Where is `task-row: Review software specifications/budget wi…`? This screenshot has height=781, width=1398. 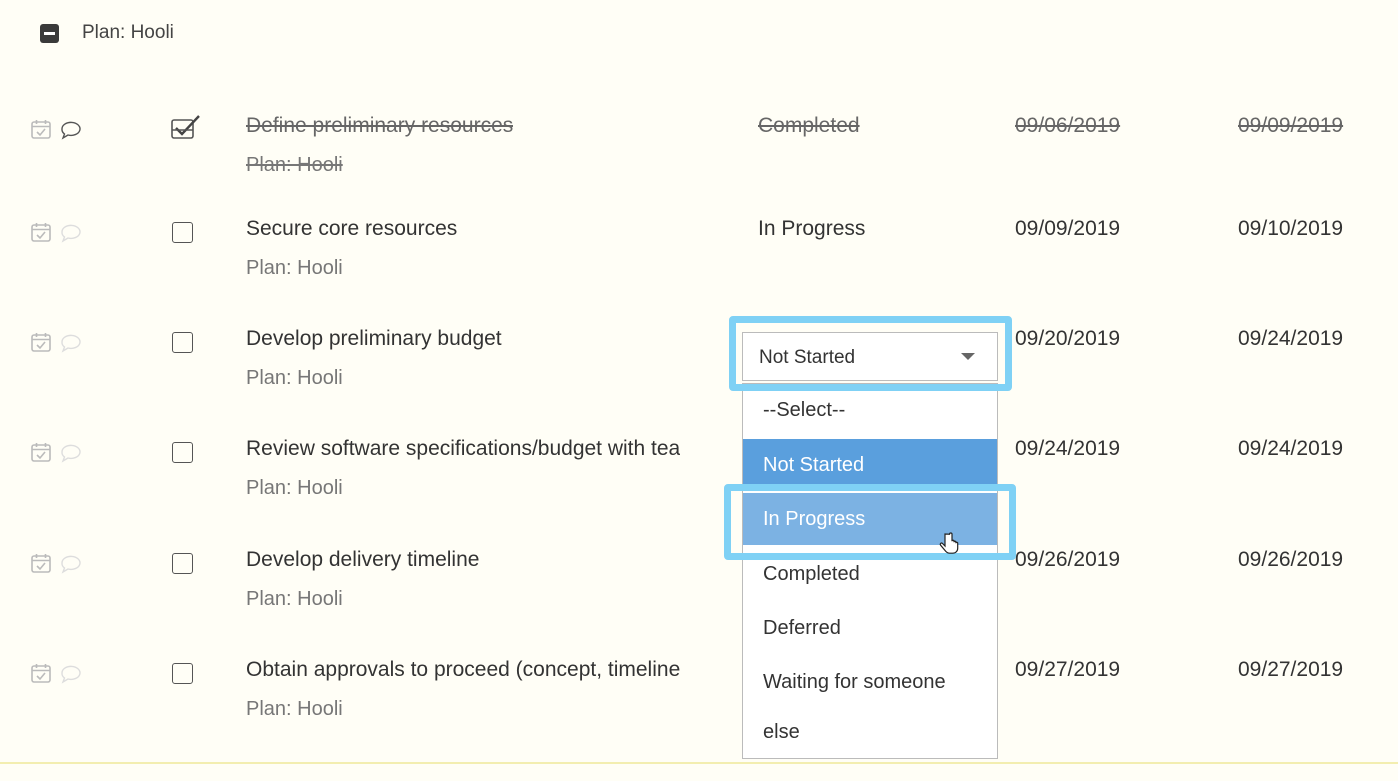 task-row: Review software specifications/budget wi… is located at coordinates (699, 494).